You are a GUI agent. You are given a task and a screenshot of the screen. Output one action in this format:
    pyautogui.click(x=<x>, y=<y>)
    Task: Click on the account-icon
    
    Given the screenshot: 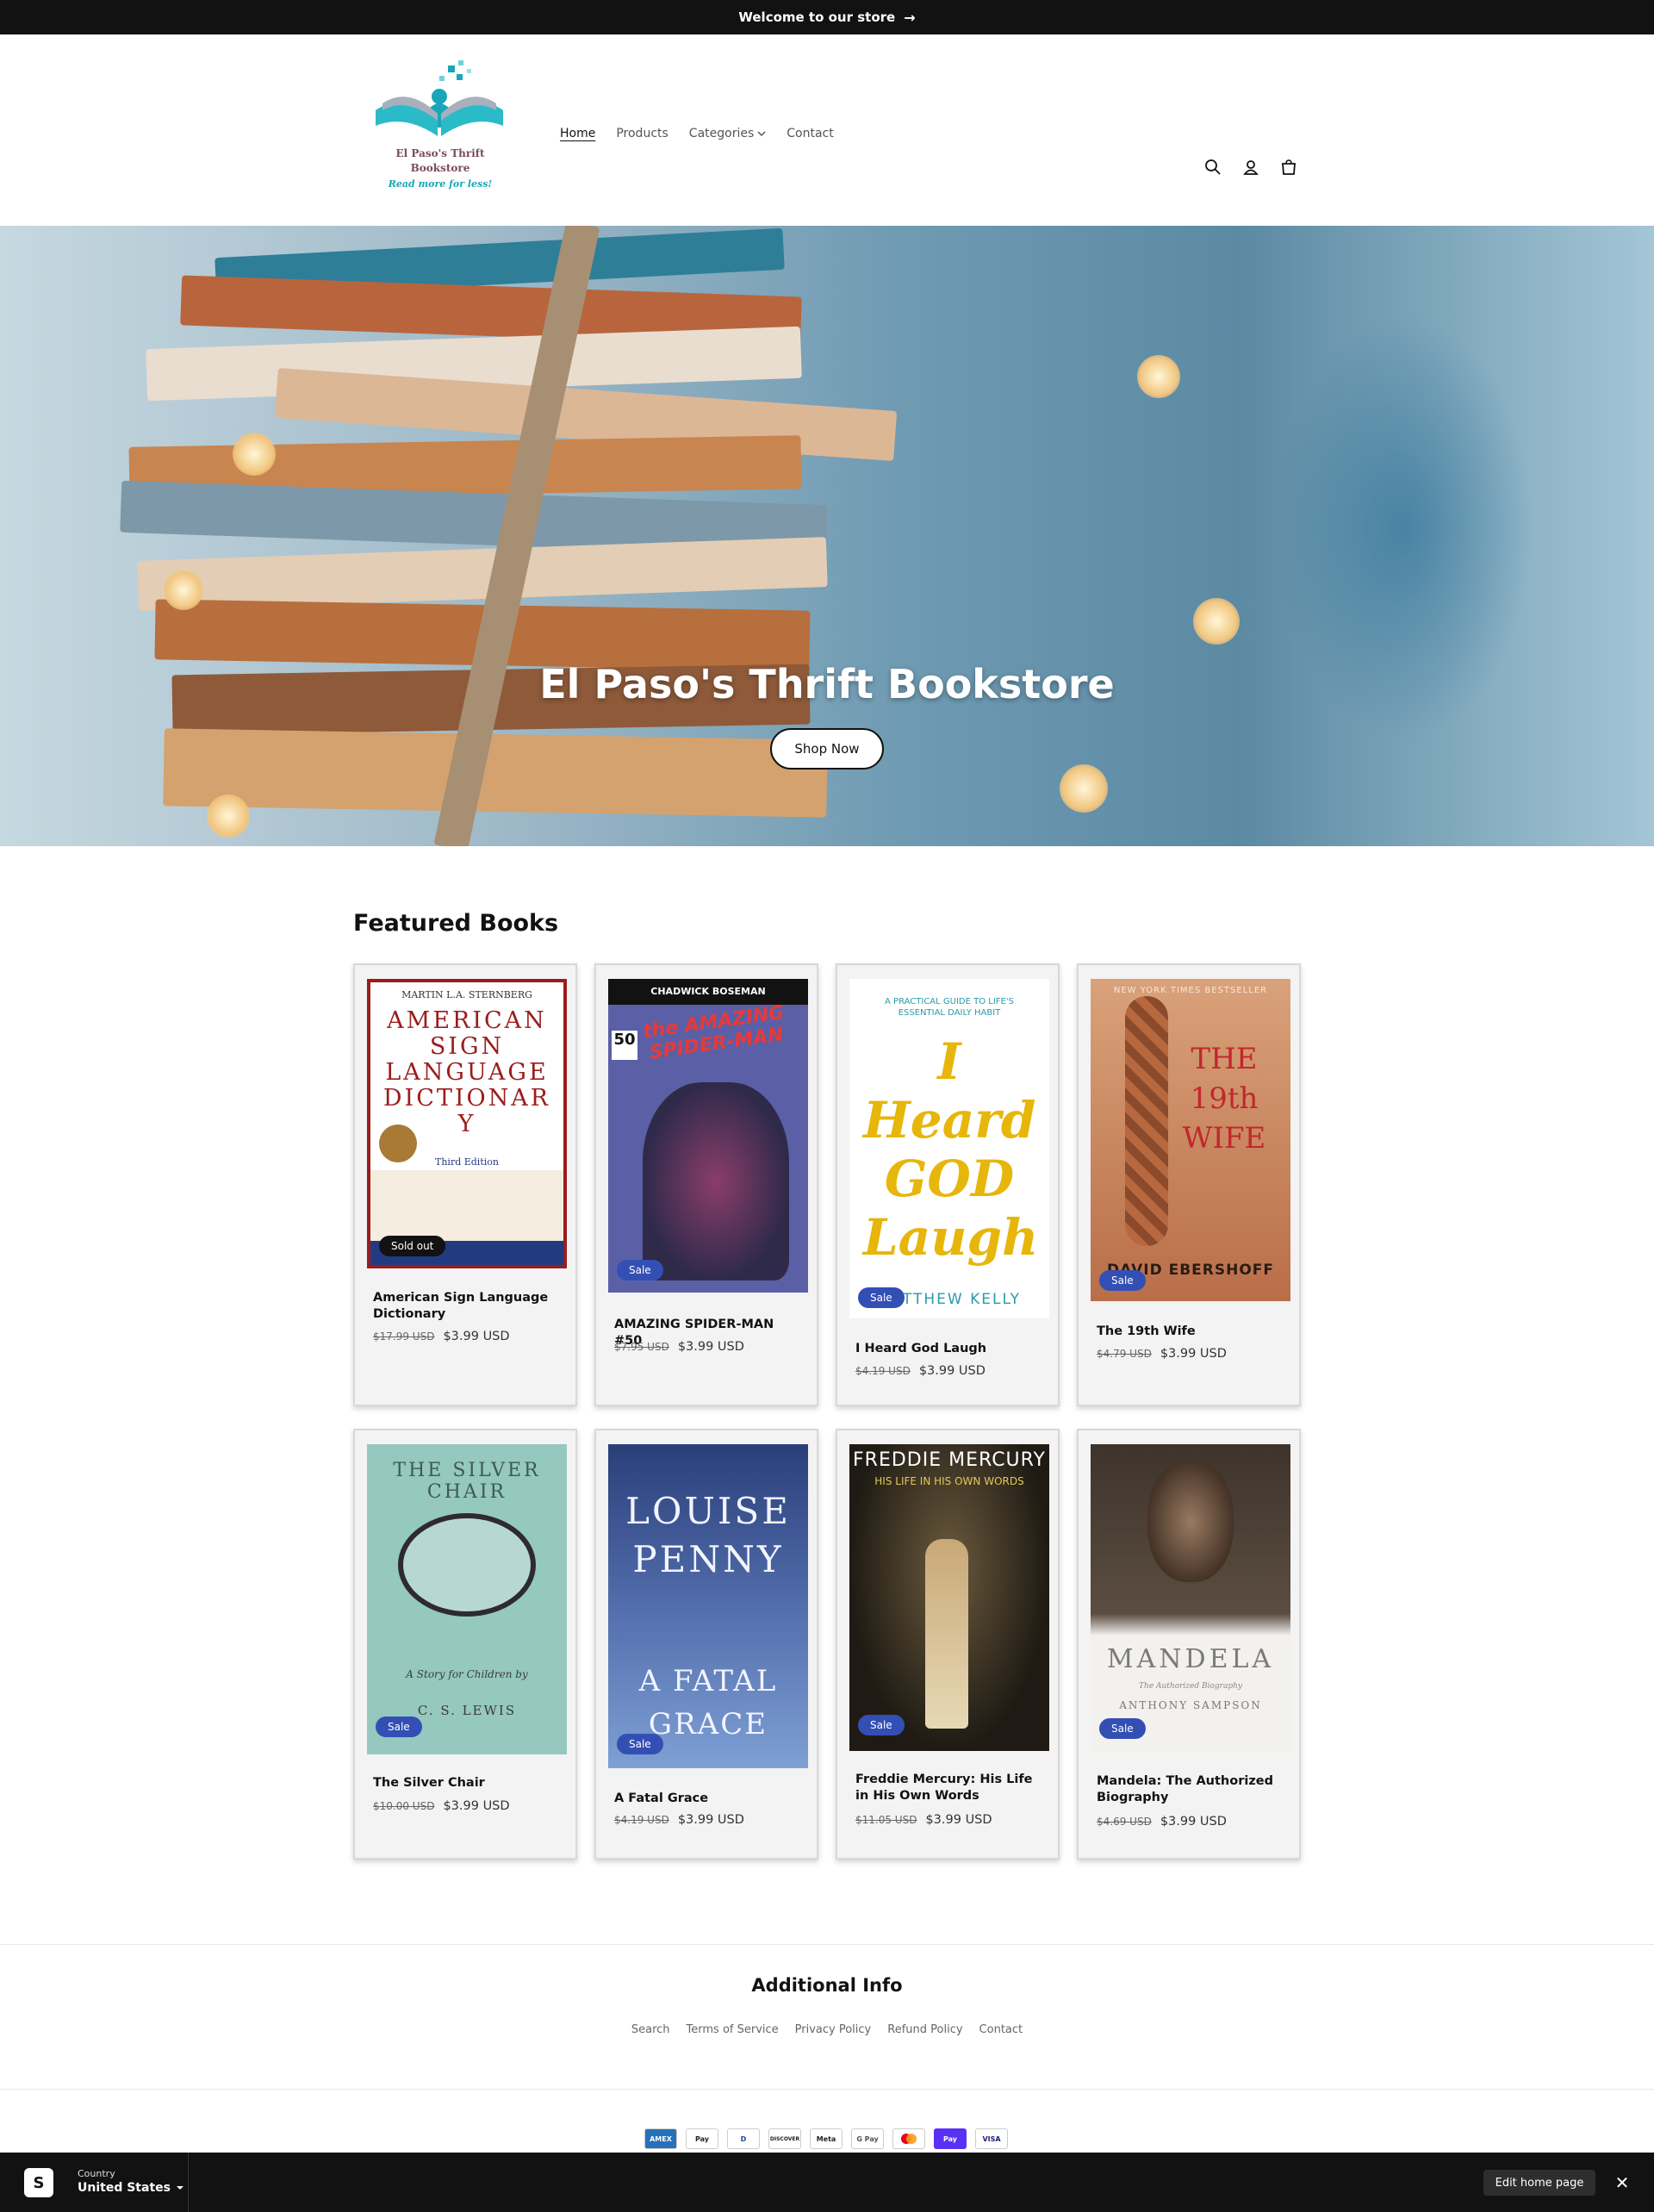 What is the action you would take?
    pyautogui.click(x=1250, y=168)
    